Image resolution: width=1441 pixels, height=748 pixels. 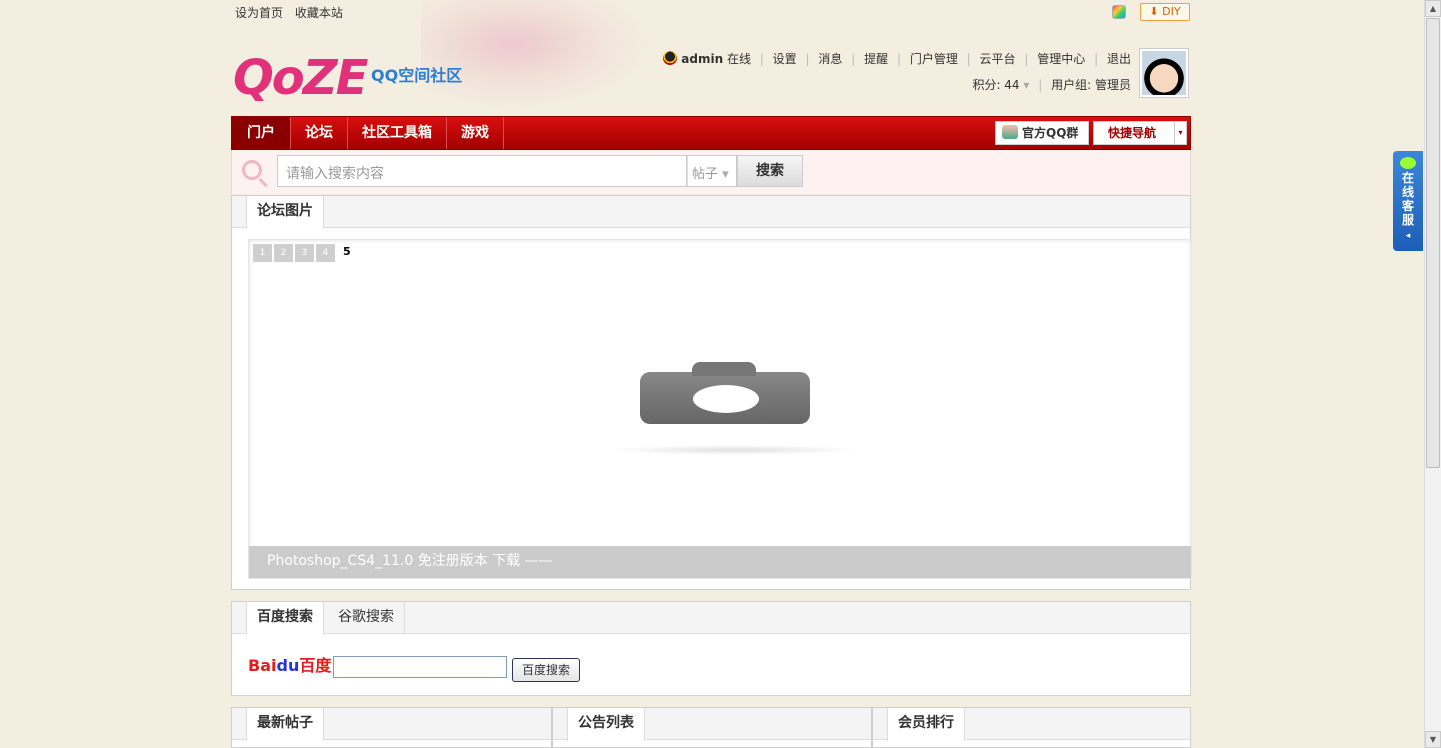 What do you see at coordinates (1026, 85) in the screenshot?
I see `points-dropdown-icon: ▾` at bounding box center [1026, 85].